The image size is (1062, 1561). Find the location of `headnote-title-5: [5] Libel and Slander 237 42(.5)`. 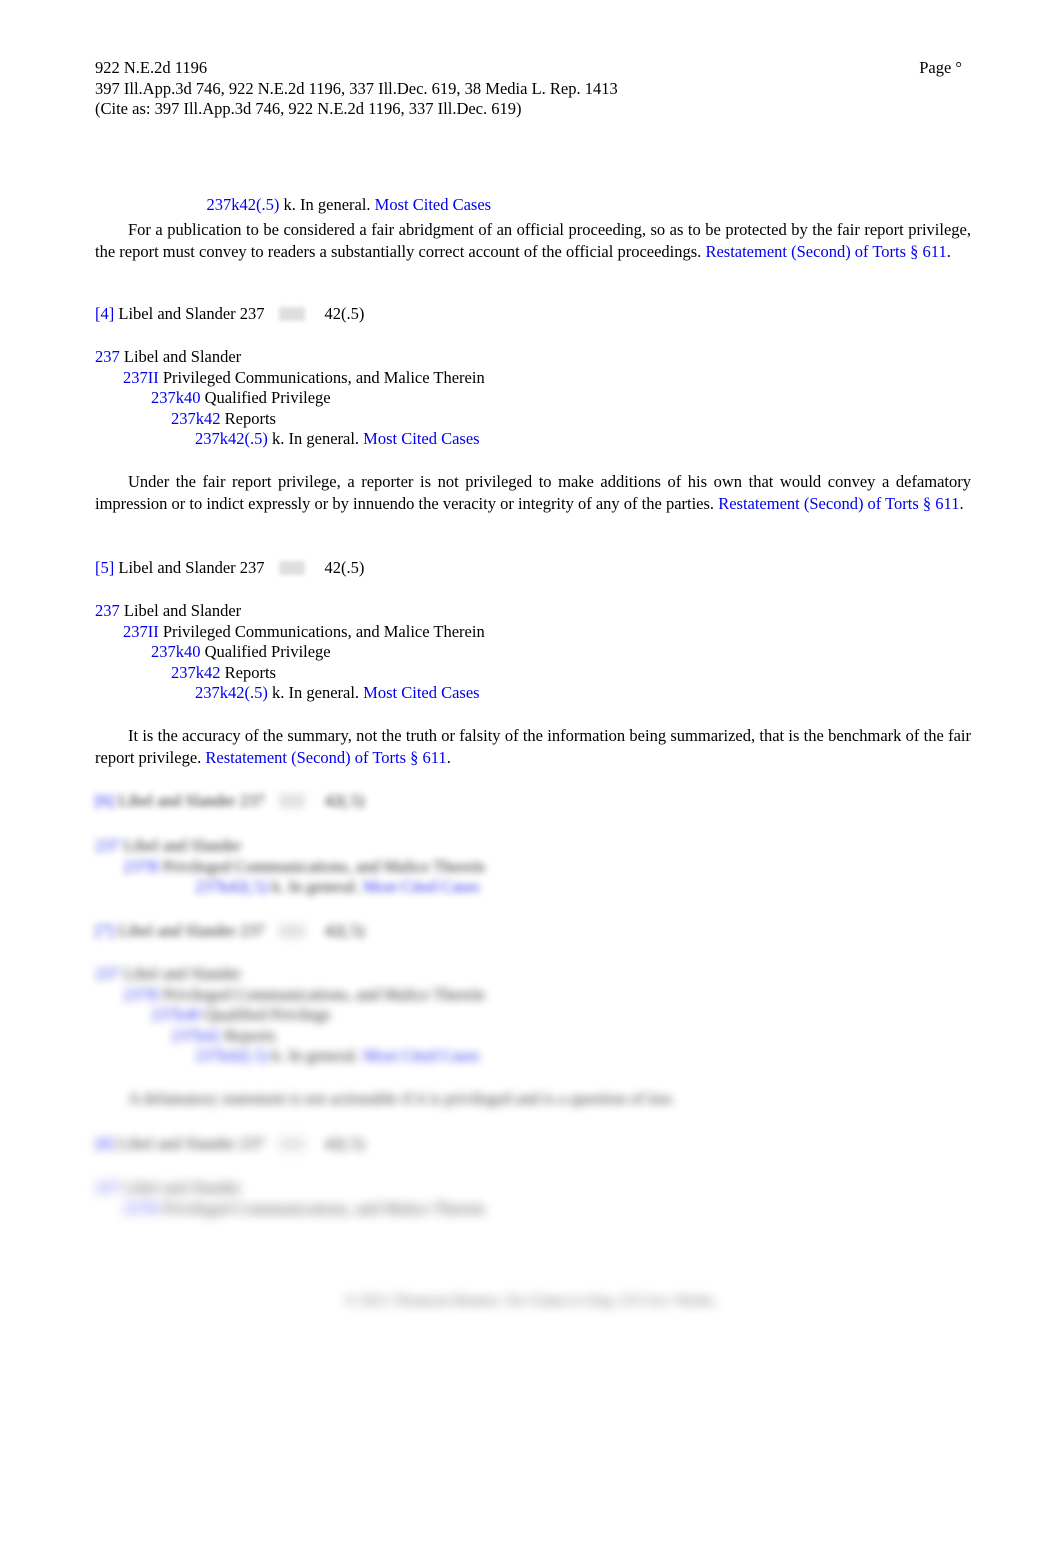

headnote-title-5: [5] Libel and Slander 237 42(.5) is located at coordinates (229, 568).